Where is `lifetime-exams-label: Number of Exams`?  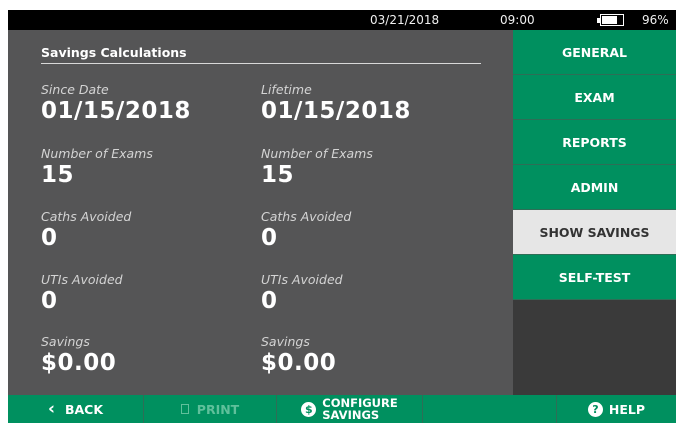
lifetime-exams-label: Number of Exams is located at coordinates (317, 153).